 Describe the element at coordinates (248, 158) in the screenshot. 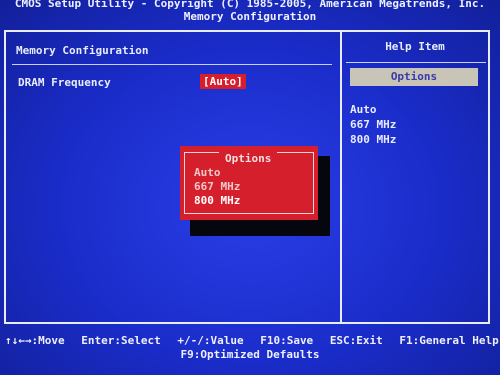

I see `popup-title: Options` at that location.